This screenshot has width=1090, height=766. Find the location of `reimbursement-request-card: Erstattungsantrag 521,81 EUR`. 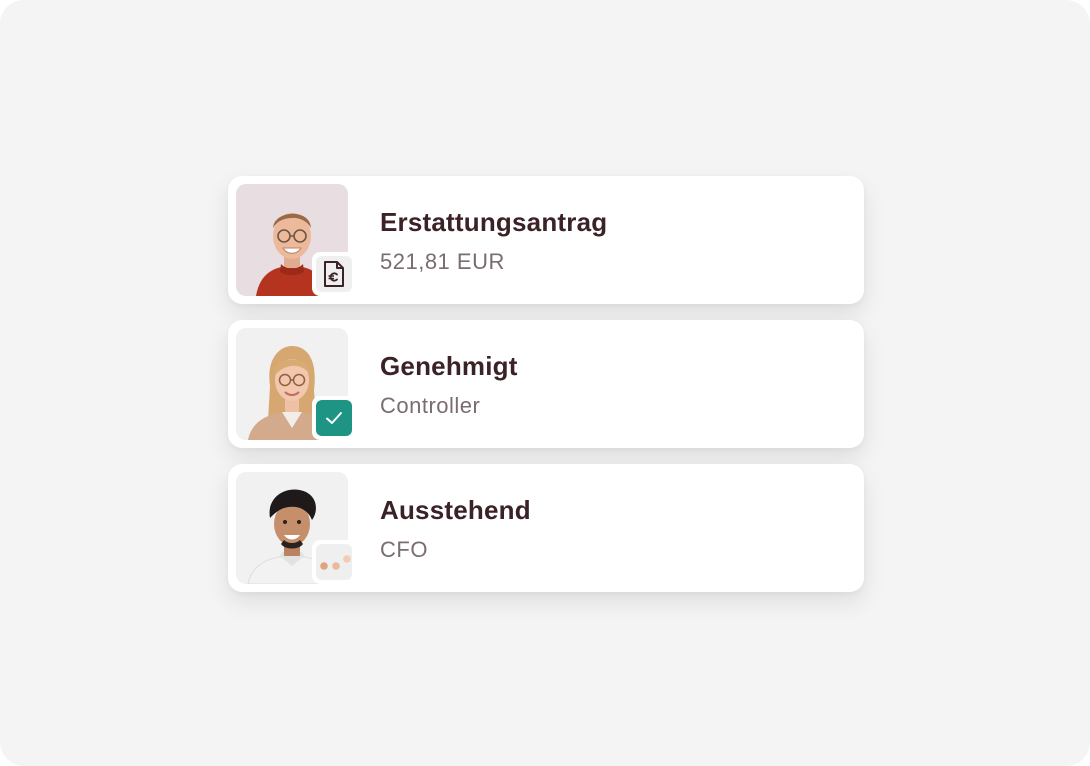

reimbursement-request-card: Erstattungsantrag 521,81 EUR is located at coordinates (546, 240).